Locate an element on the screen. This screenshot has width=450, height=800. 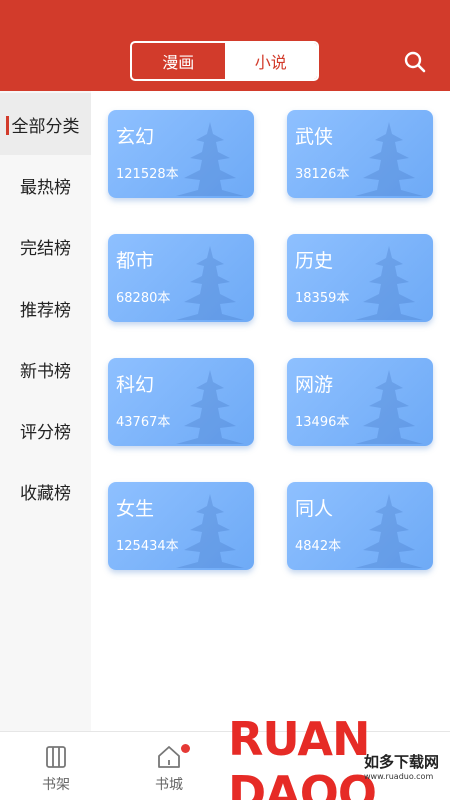
sidebar-item-hottest: 最热榜 is located at coordinates (45, 185).